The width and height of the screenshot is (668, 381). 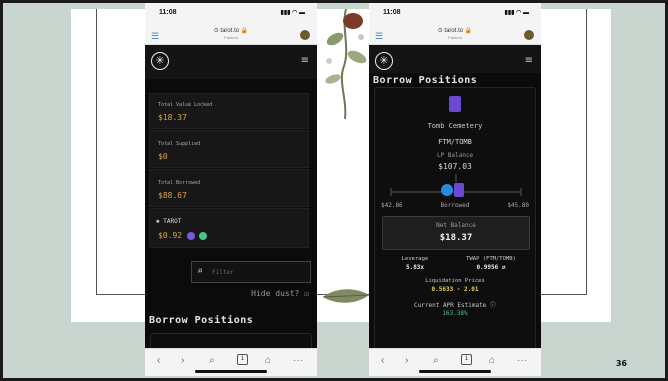 I want to click on ftm-token-icon, so click(x=447, y=190).